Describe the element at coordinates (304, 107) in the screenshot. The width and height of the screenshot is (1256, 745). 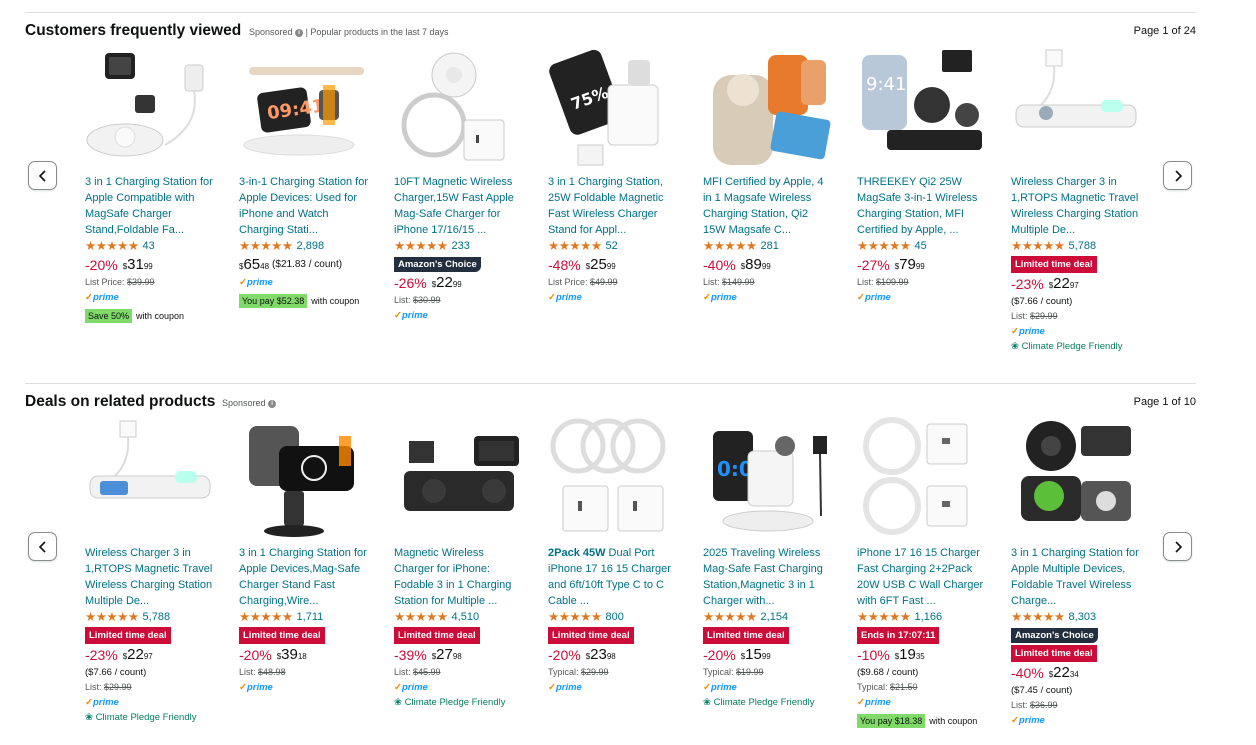
I see `product-image: 09:41` at that location.